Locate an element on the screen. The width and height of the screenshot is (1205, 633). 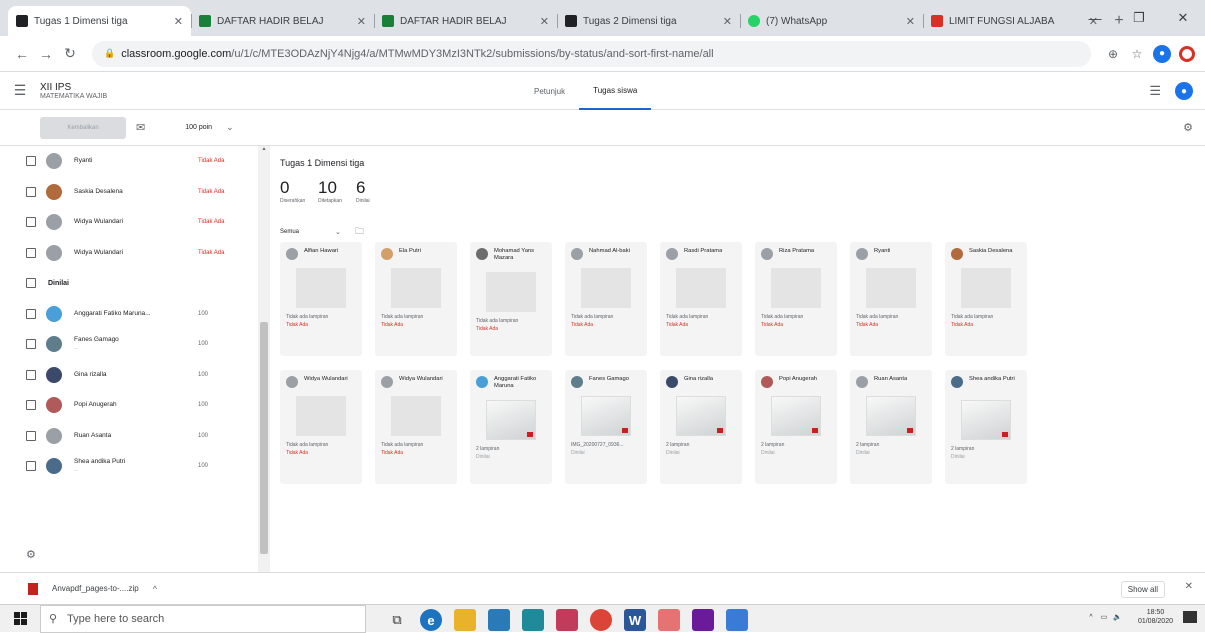
list-scrollbar: ▲ is located at coordinates (264, 359).